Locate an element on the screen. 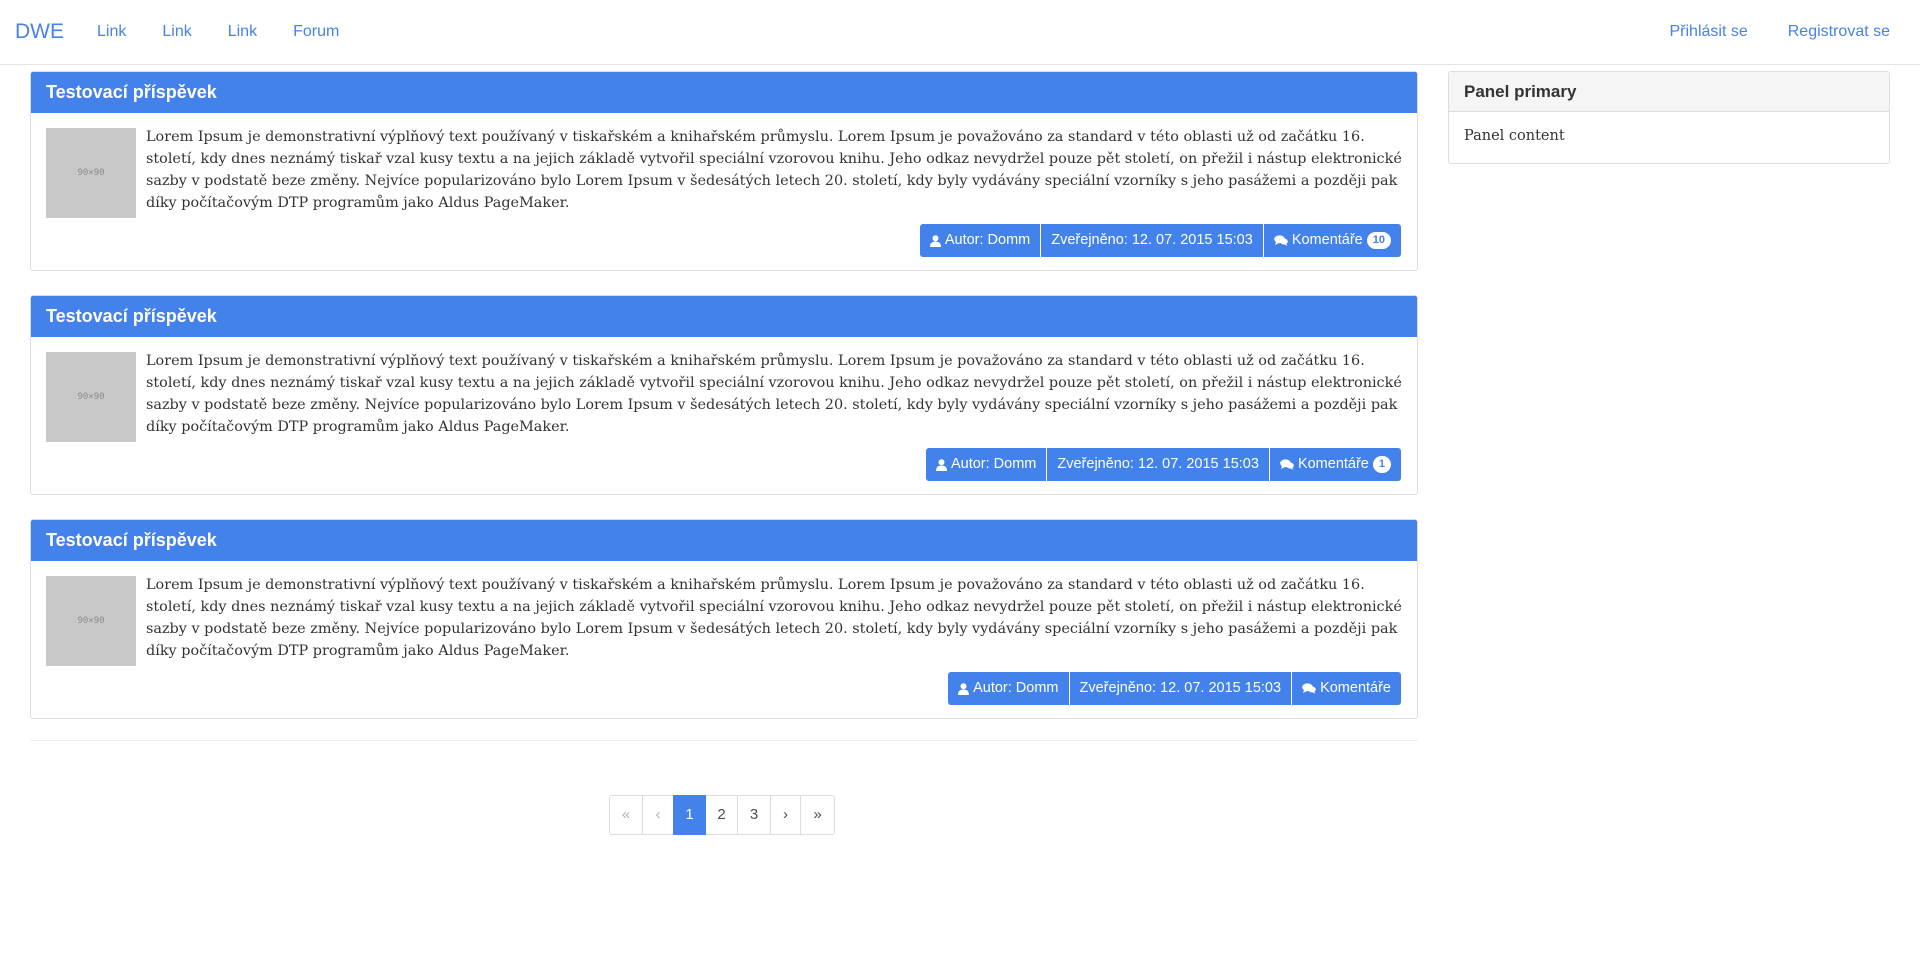 This screenshot has width=1920, height=955. sidebar-panel-content: Panel content is located at coordinates (1514, 136).